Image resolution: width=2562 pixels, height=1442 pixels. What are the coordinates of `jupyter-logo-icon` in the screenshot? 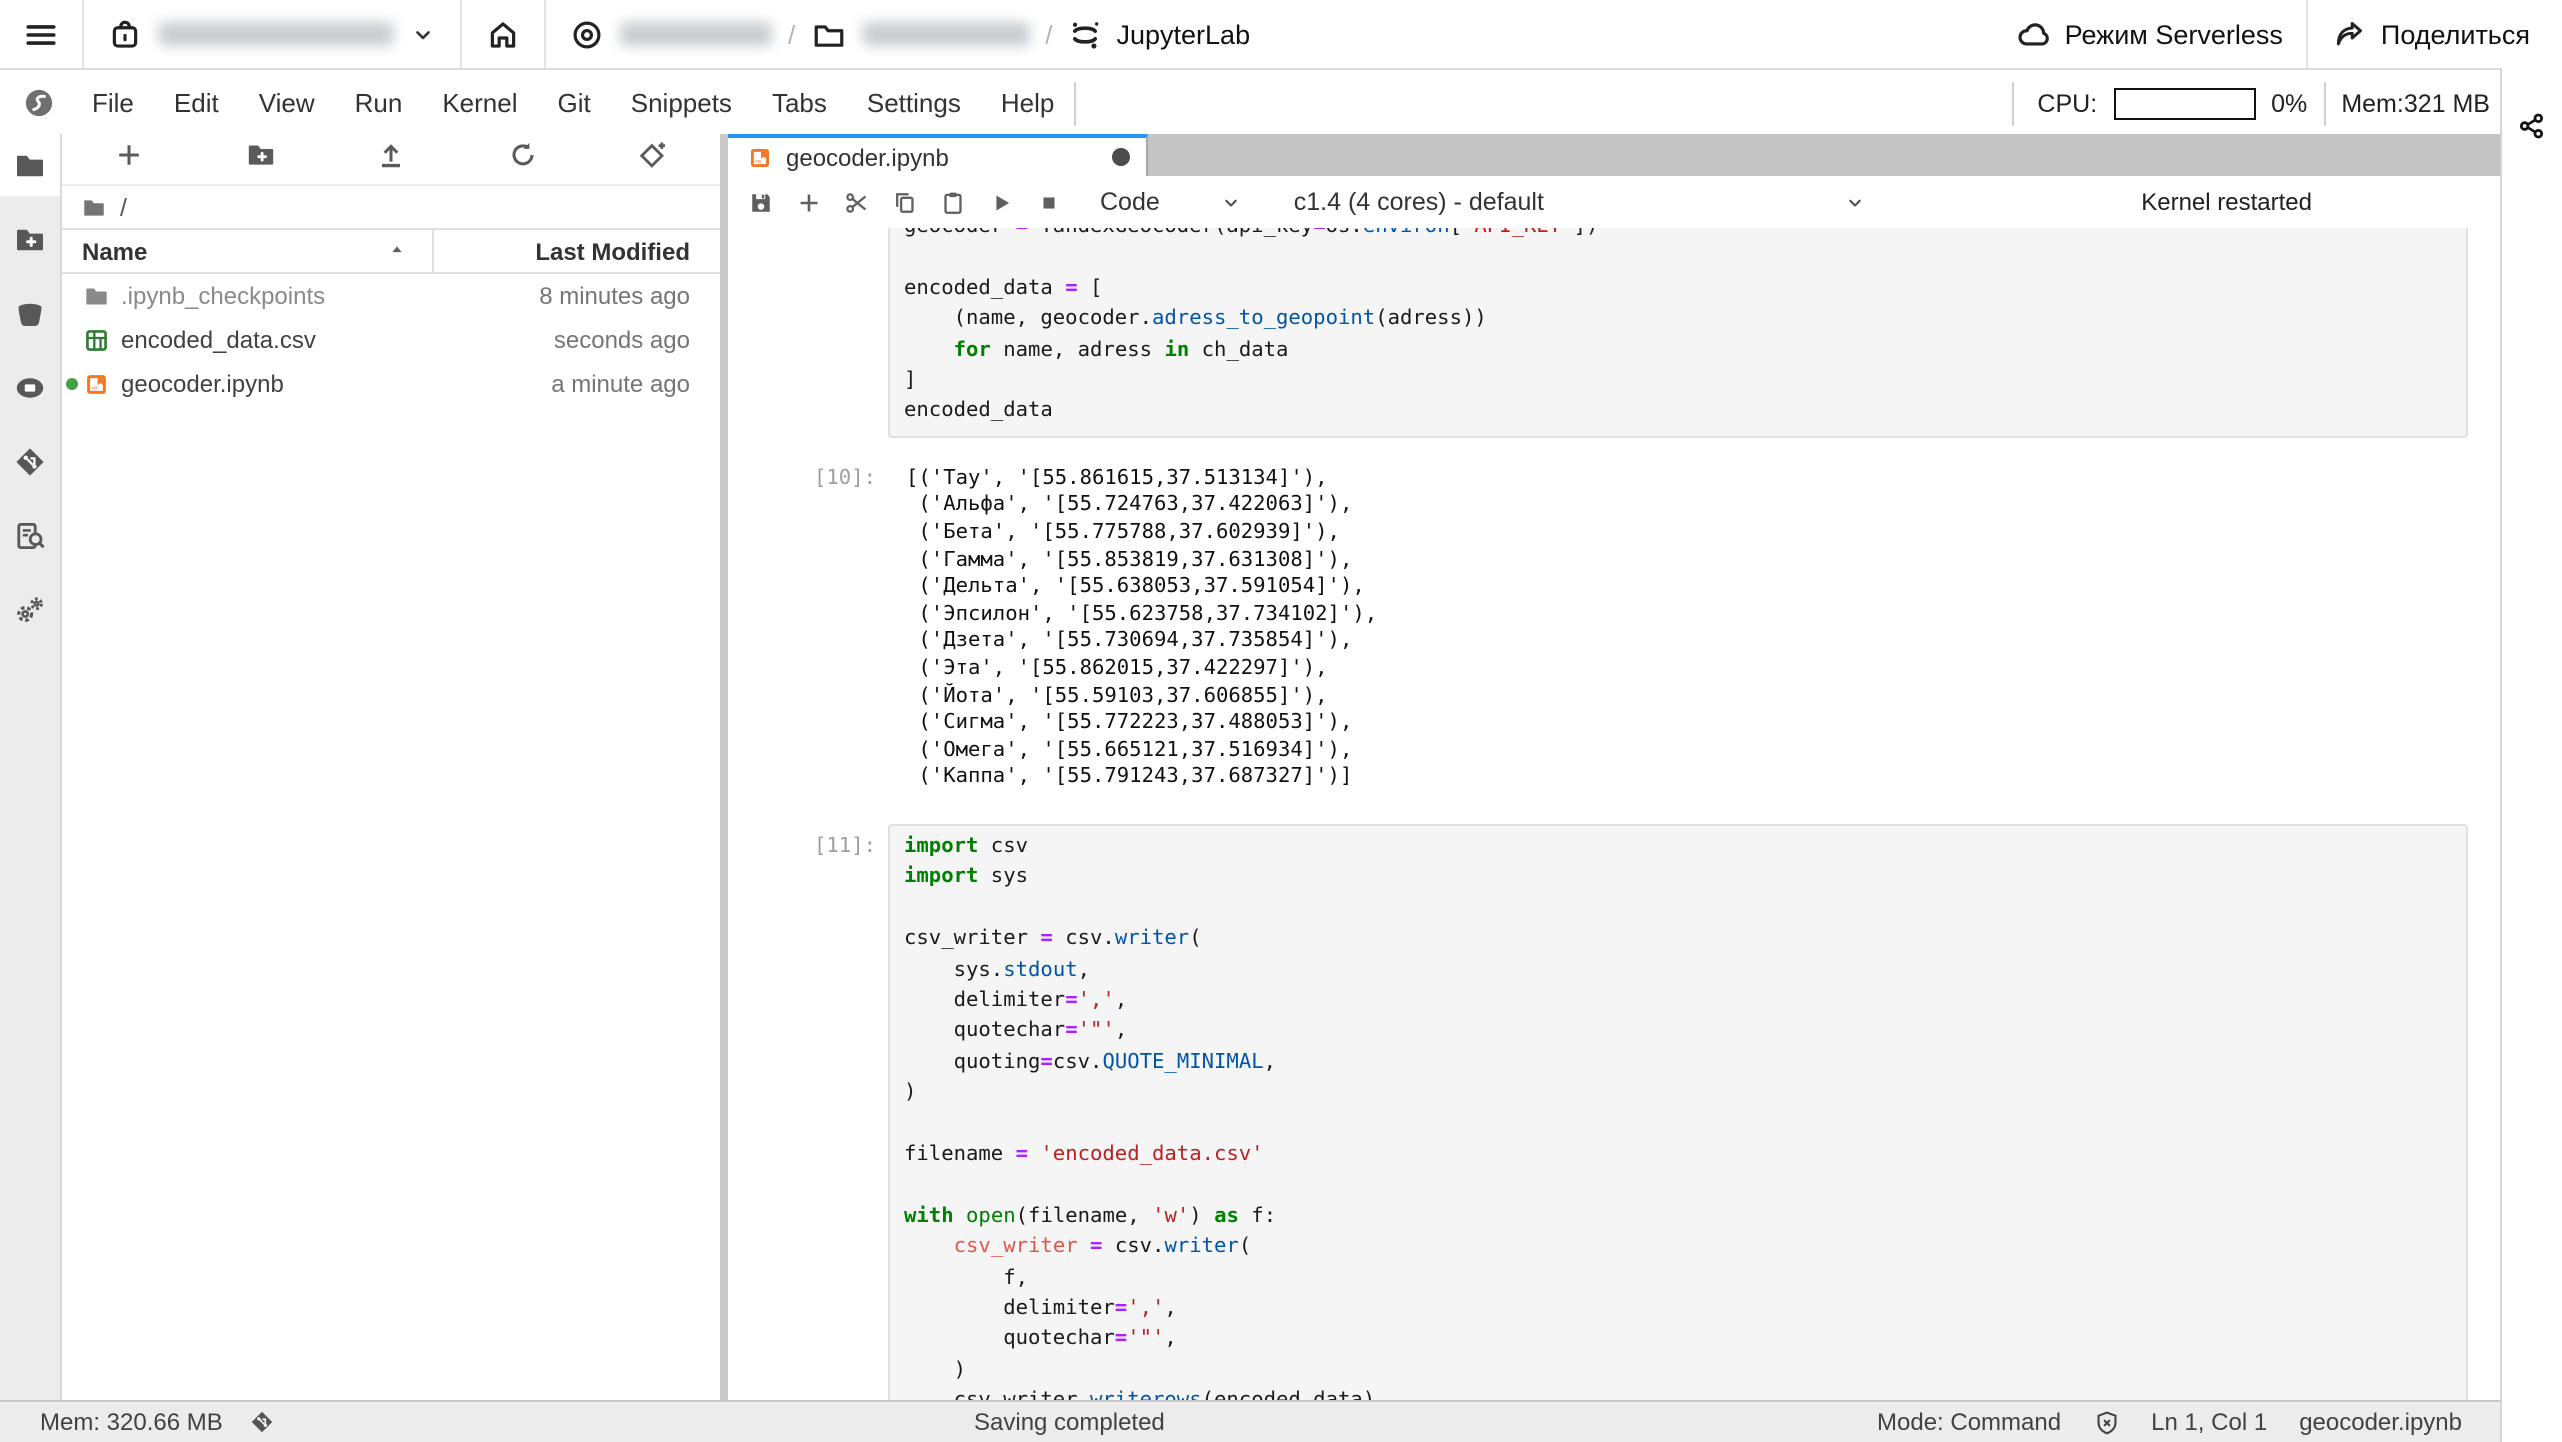 It's located at (1086, 34).